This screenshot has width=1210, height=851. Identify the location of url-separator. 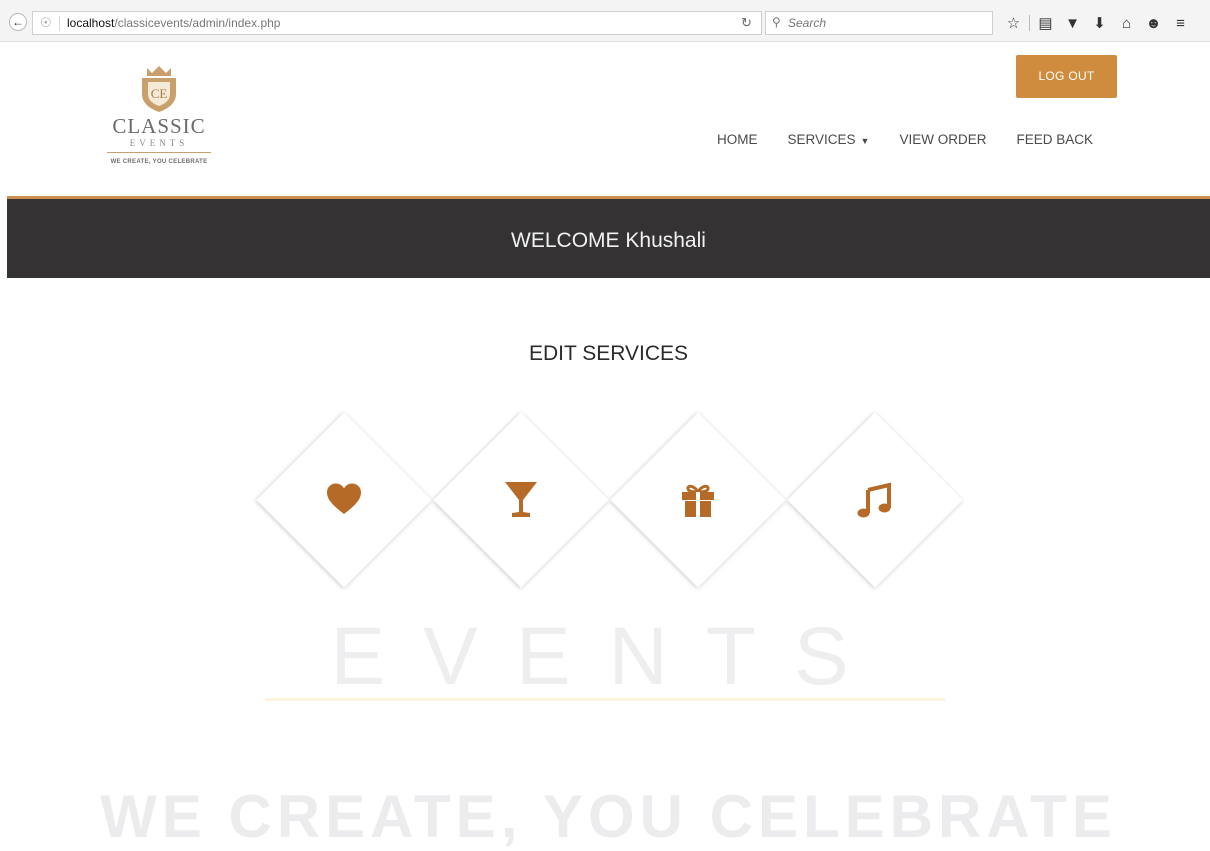
(59, 23).